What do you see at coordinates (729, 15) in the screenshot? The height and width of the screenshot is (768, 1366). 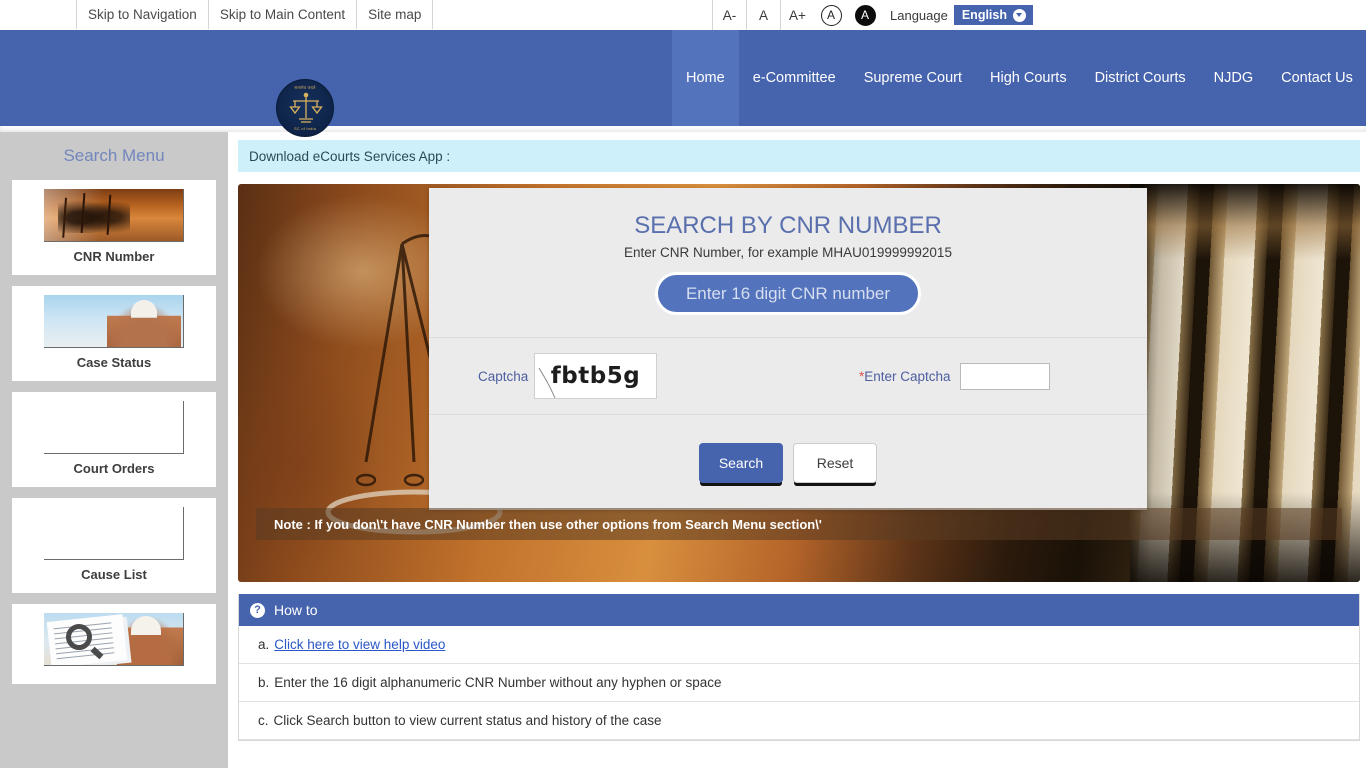 I see `font-decrease-button: A-` at bounding box center [729, 15].